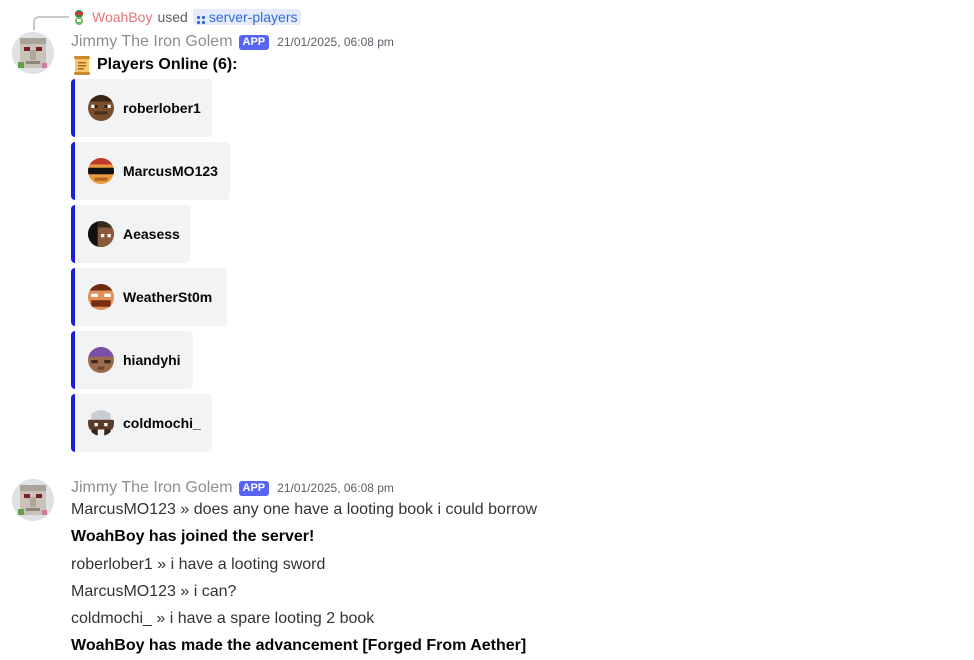  What do you see at coordinates (79, 17) in the screenshot?
I see `reply-avatar` at bounding box center [79, 17].